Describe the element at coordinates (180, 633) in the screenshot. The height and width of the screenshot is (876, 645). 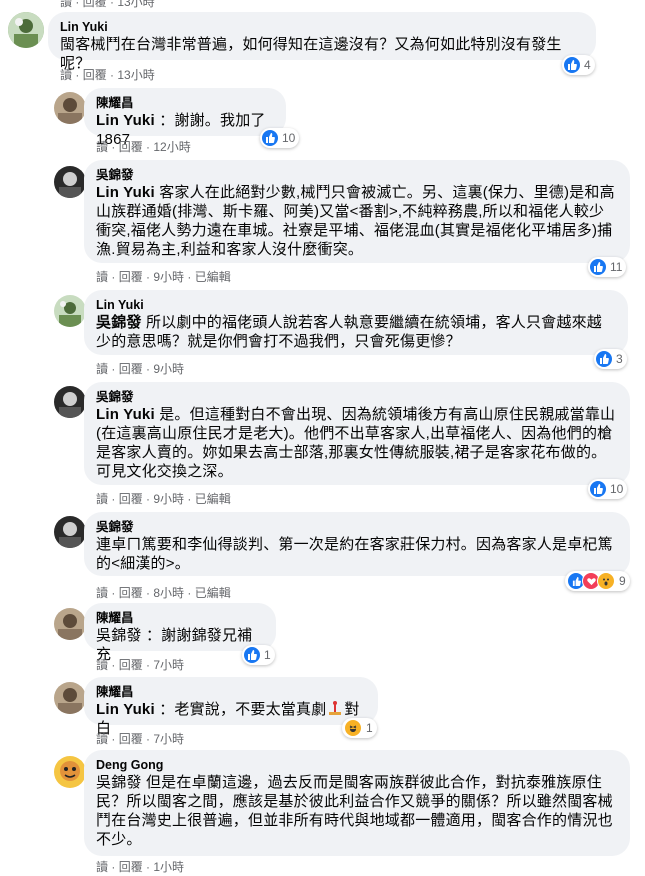
I see `comment-bubble: 陳耀昌 吳錦發 ：謝謝錦發兄補充` at that location.